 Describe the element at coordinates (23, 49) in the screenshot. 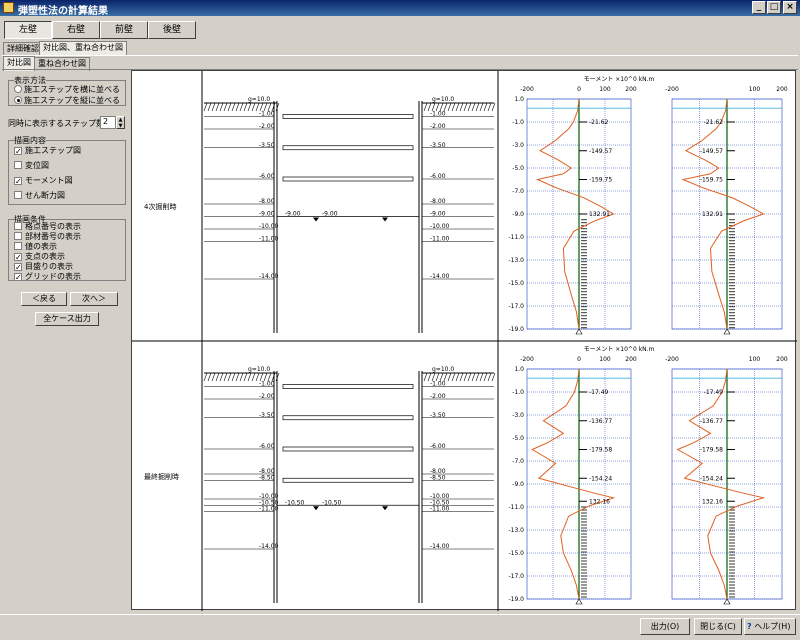

I see `tab-detail-check: 詳細確認` at that location.